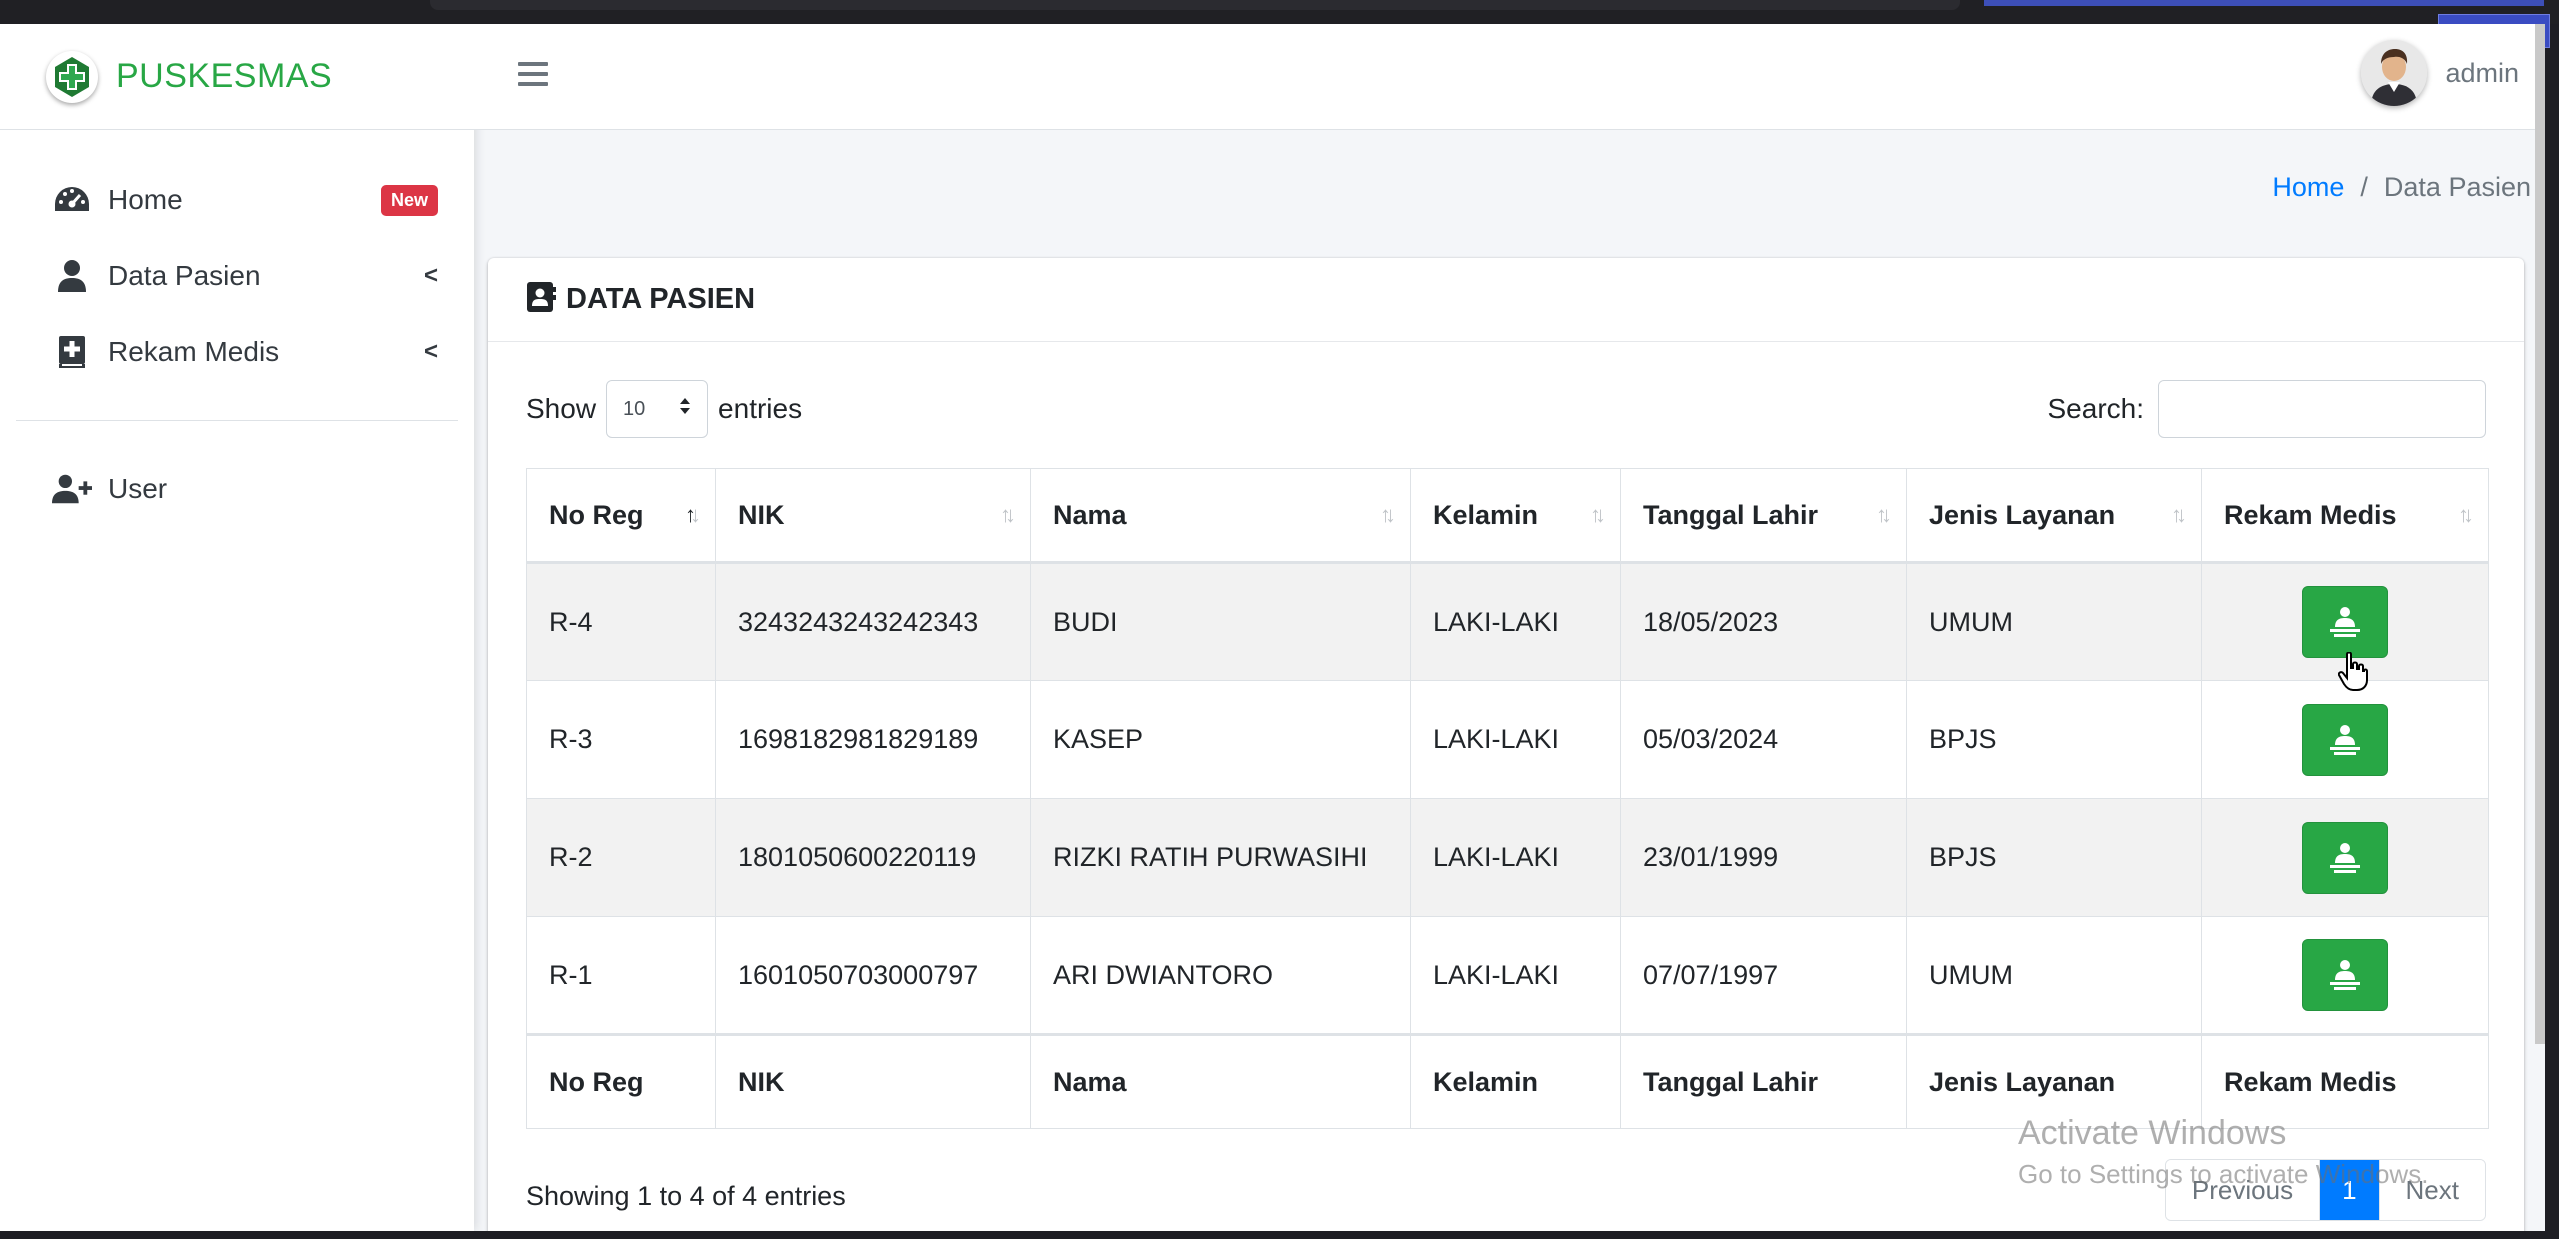  I want to click on column-header-jenis-layanan: Jenis Layanan ↑↓, so click(2054, 516).